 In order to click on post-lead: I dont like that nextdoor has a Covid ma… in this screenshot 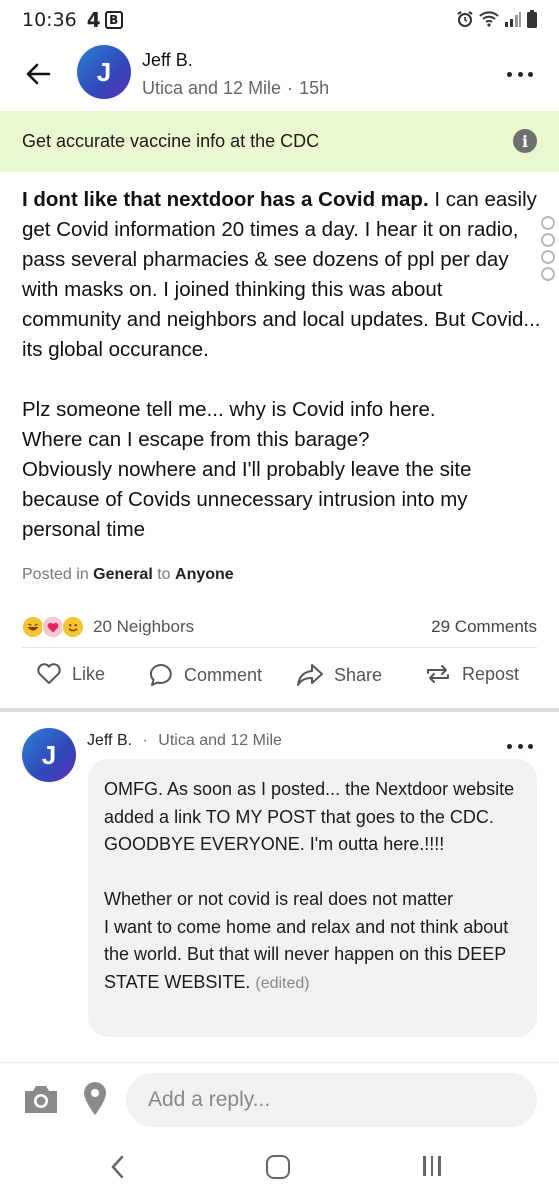, I will do `click(225, 199)`.